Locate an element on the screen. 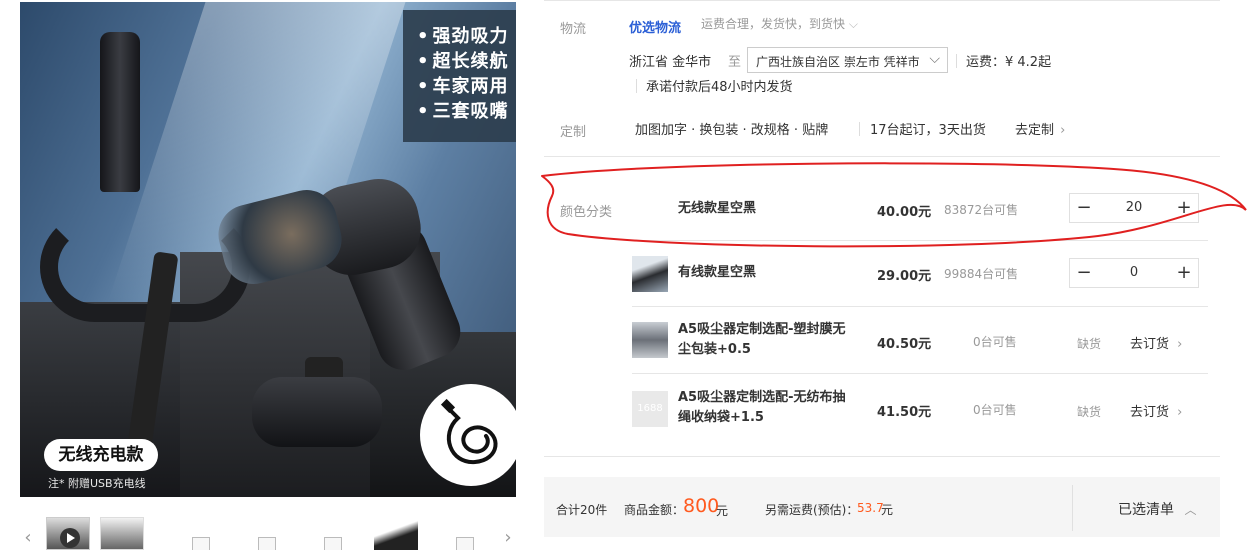 The image size is (1250, 550). quantity-stepper: − 0 + is located at coordinates (1134, 273).